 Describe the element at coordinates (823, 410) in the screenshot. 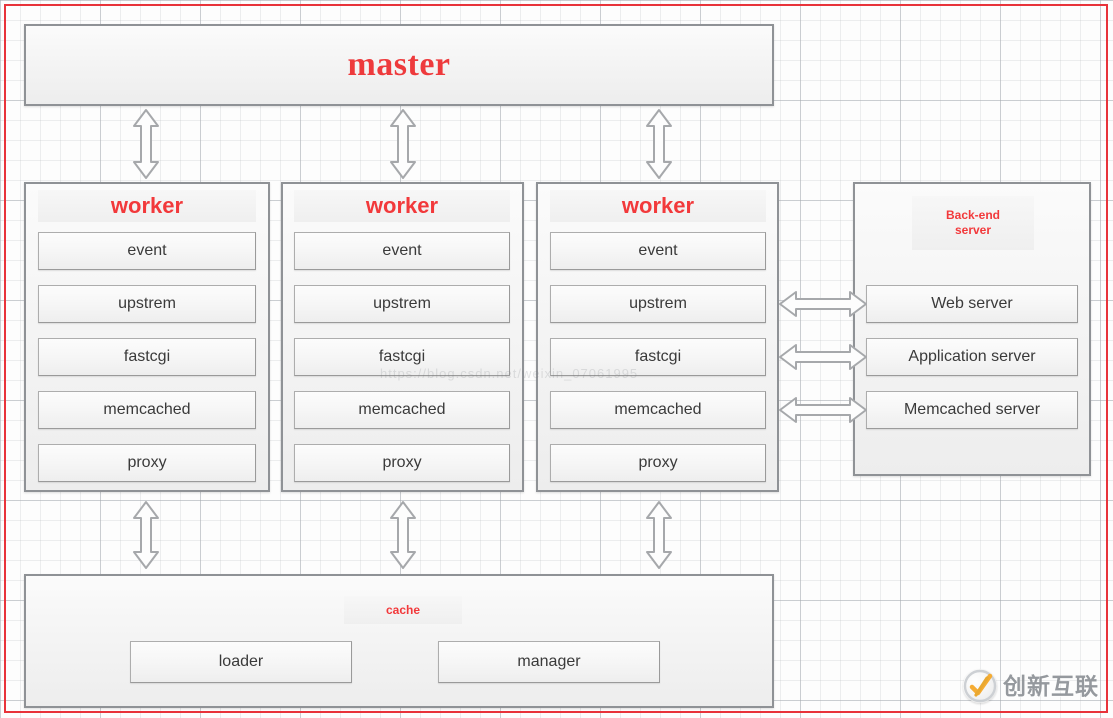

I see `arrow-memcached-memcachedserver` at that location.